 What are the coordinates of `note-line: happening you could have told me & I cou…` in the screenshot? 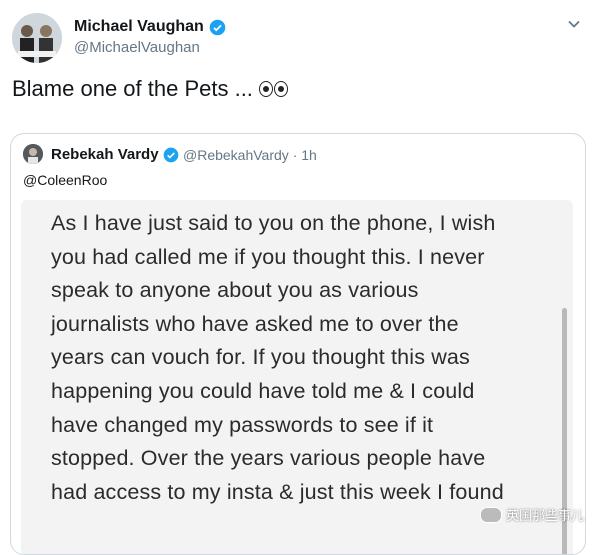 It's located at (263, 390).